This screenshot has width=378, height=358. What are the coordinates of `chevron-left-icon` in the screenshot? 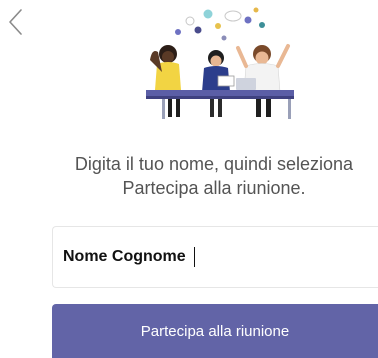 It's located at (15, 22).